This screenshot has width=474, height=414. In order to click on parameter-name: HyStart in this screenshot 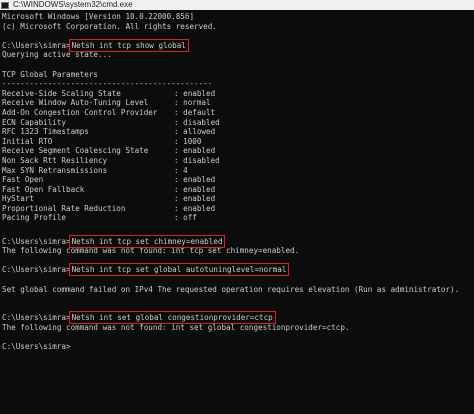, I will do `click(18, 199)`.